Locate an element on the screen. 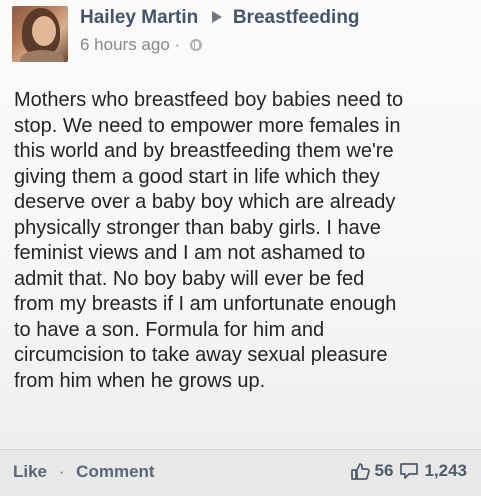 The image size is (481, 496). post-timestamp: 6 hours ago · is located at coordinates (130, 44).